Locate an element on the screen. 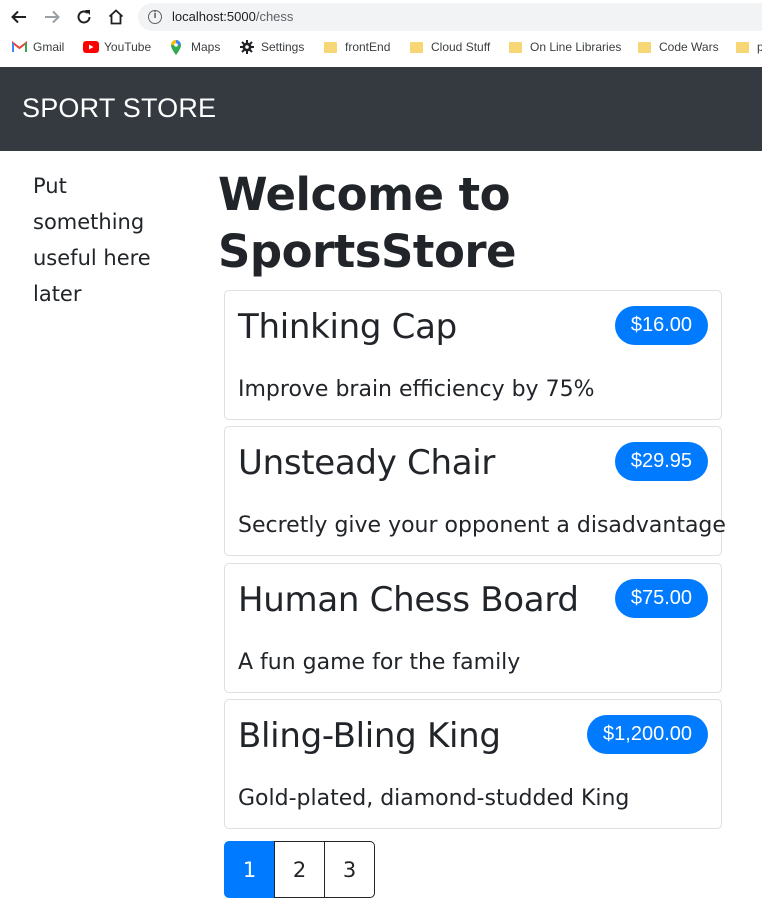 The height and width of the screenshot is (906, 762). reload-button is located at coordinates (84, 17).